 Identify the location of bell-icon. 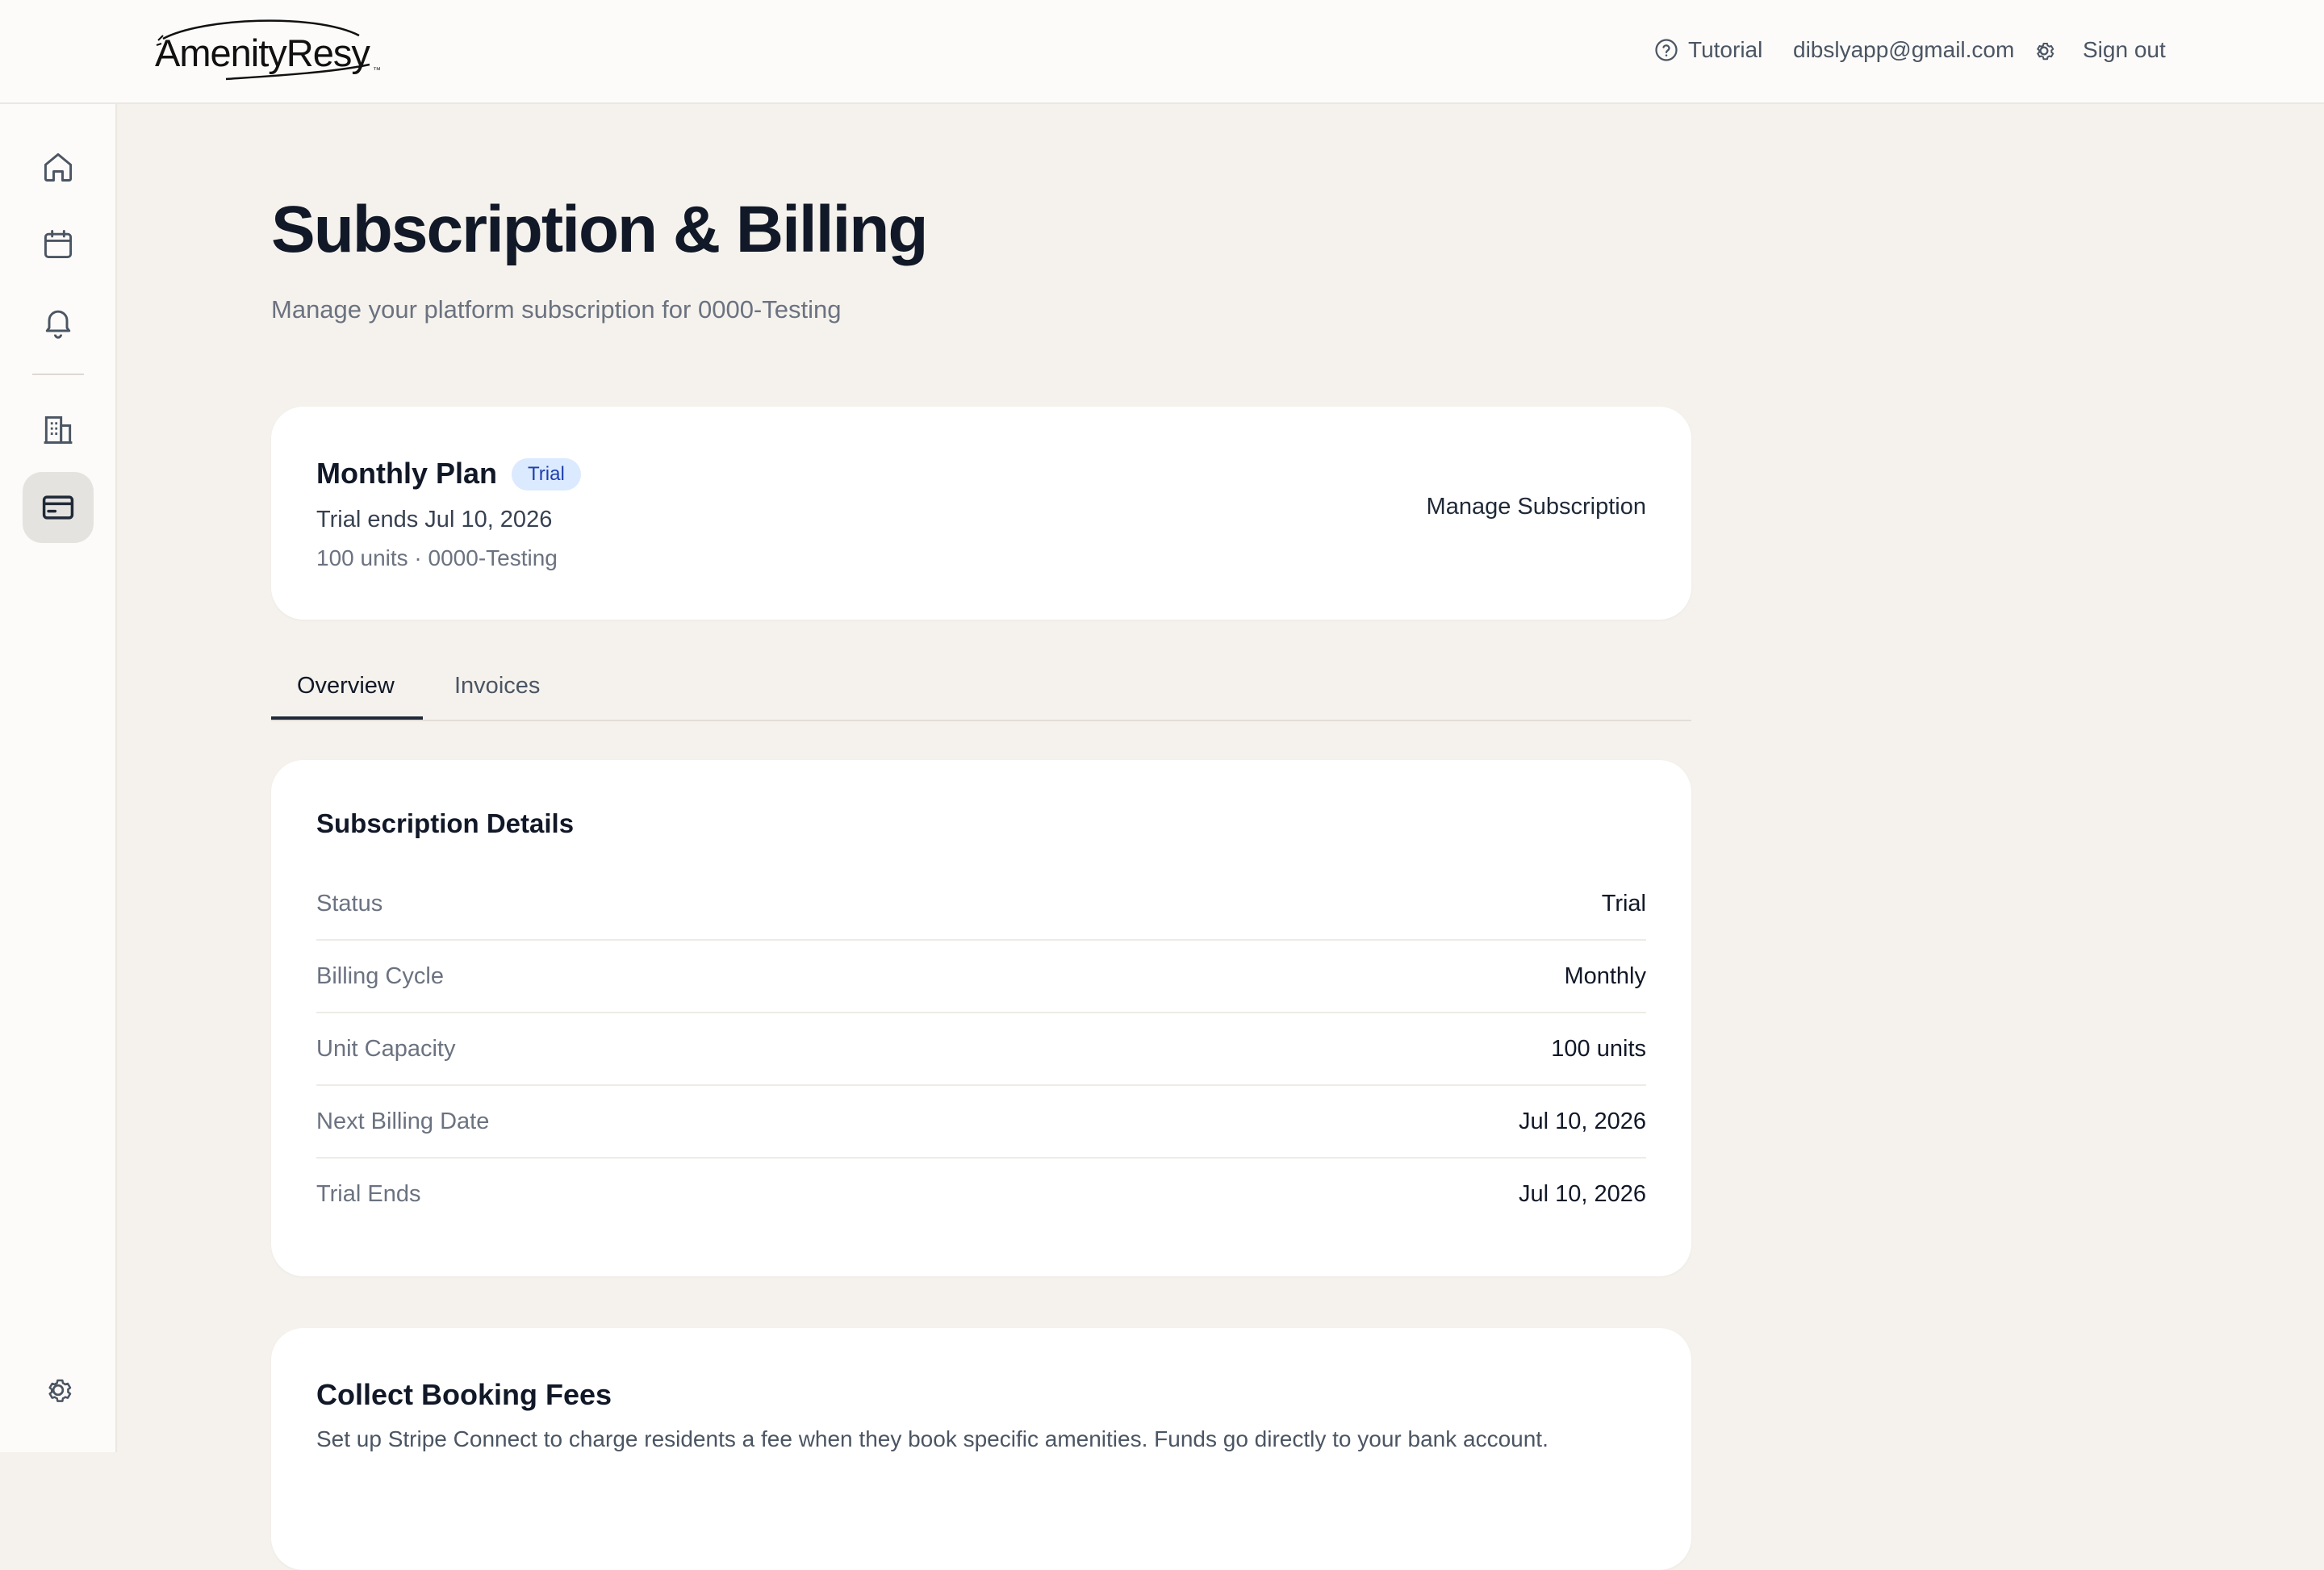
(58, 324).